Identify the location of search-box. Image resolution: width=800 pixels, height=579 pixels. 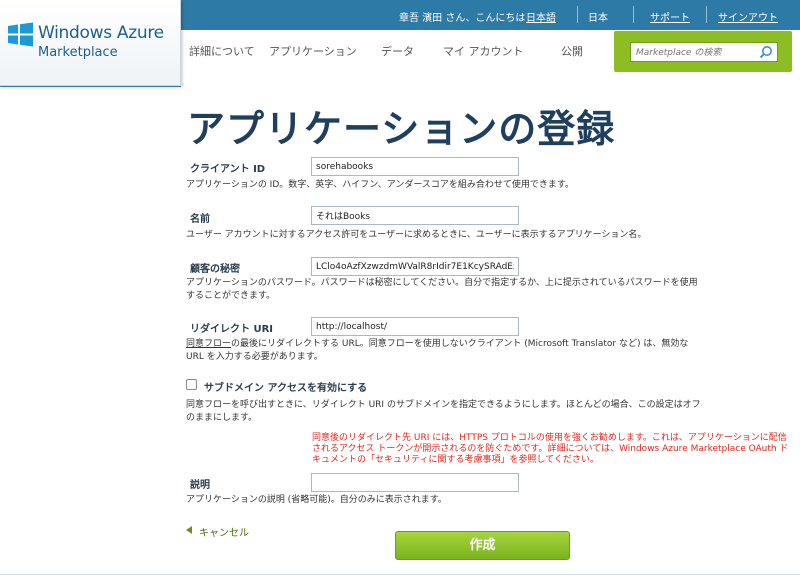
(704, 52).